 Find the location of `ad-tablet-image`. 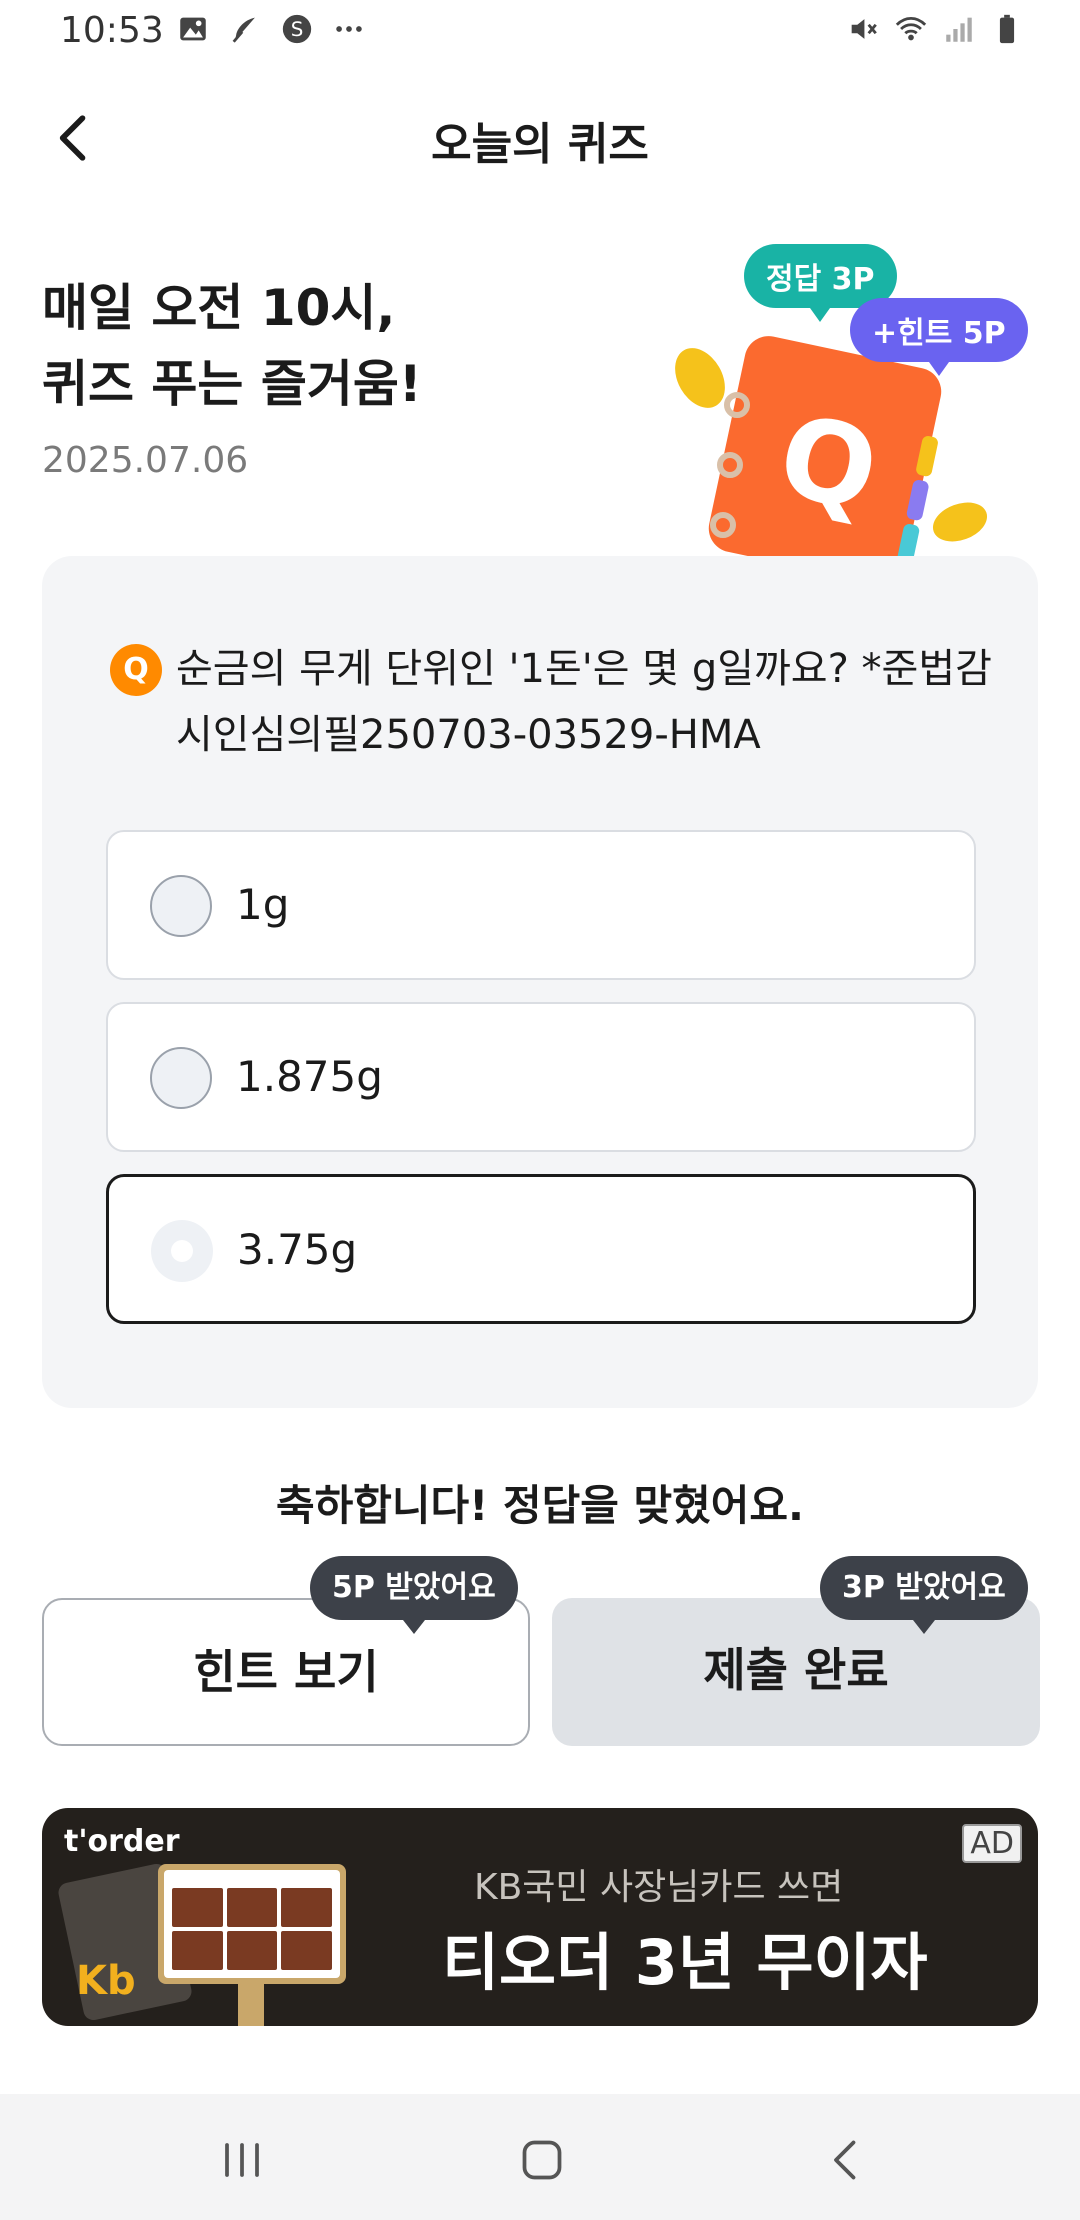

ad-tablet-image is located at coordinates (252, 1924).